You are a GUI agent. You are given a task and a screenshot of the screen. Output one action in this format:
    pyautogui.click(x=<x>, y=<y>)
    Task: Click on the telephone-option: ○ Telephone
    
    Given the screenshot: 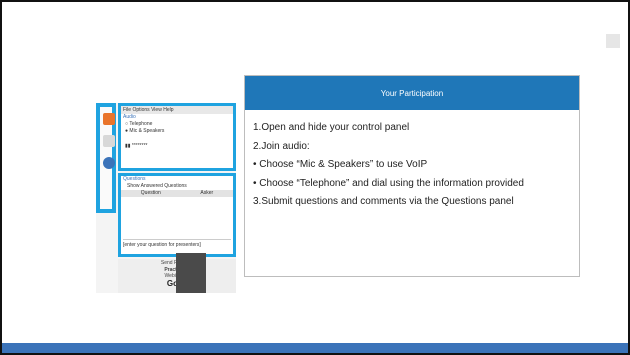 What is the action you would take?
    pyautogui.click(x=177, y=124)
    